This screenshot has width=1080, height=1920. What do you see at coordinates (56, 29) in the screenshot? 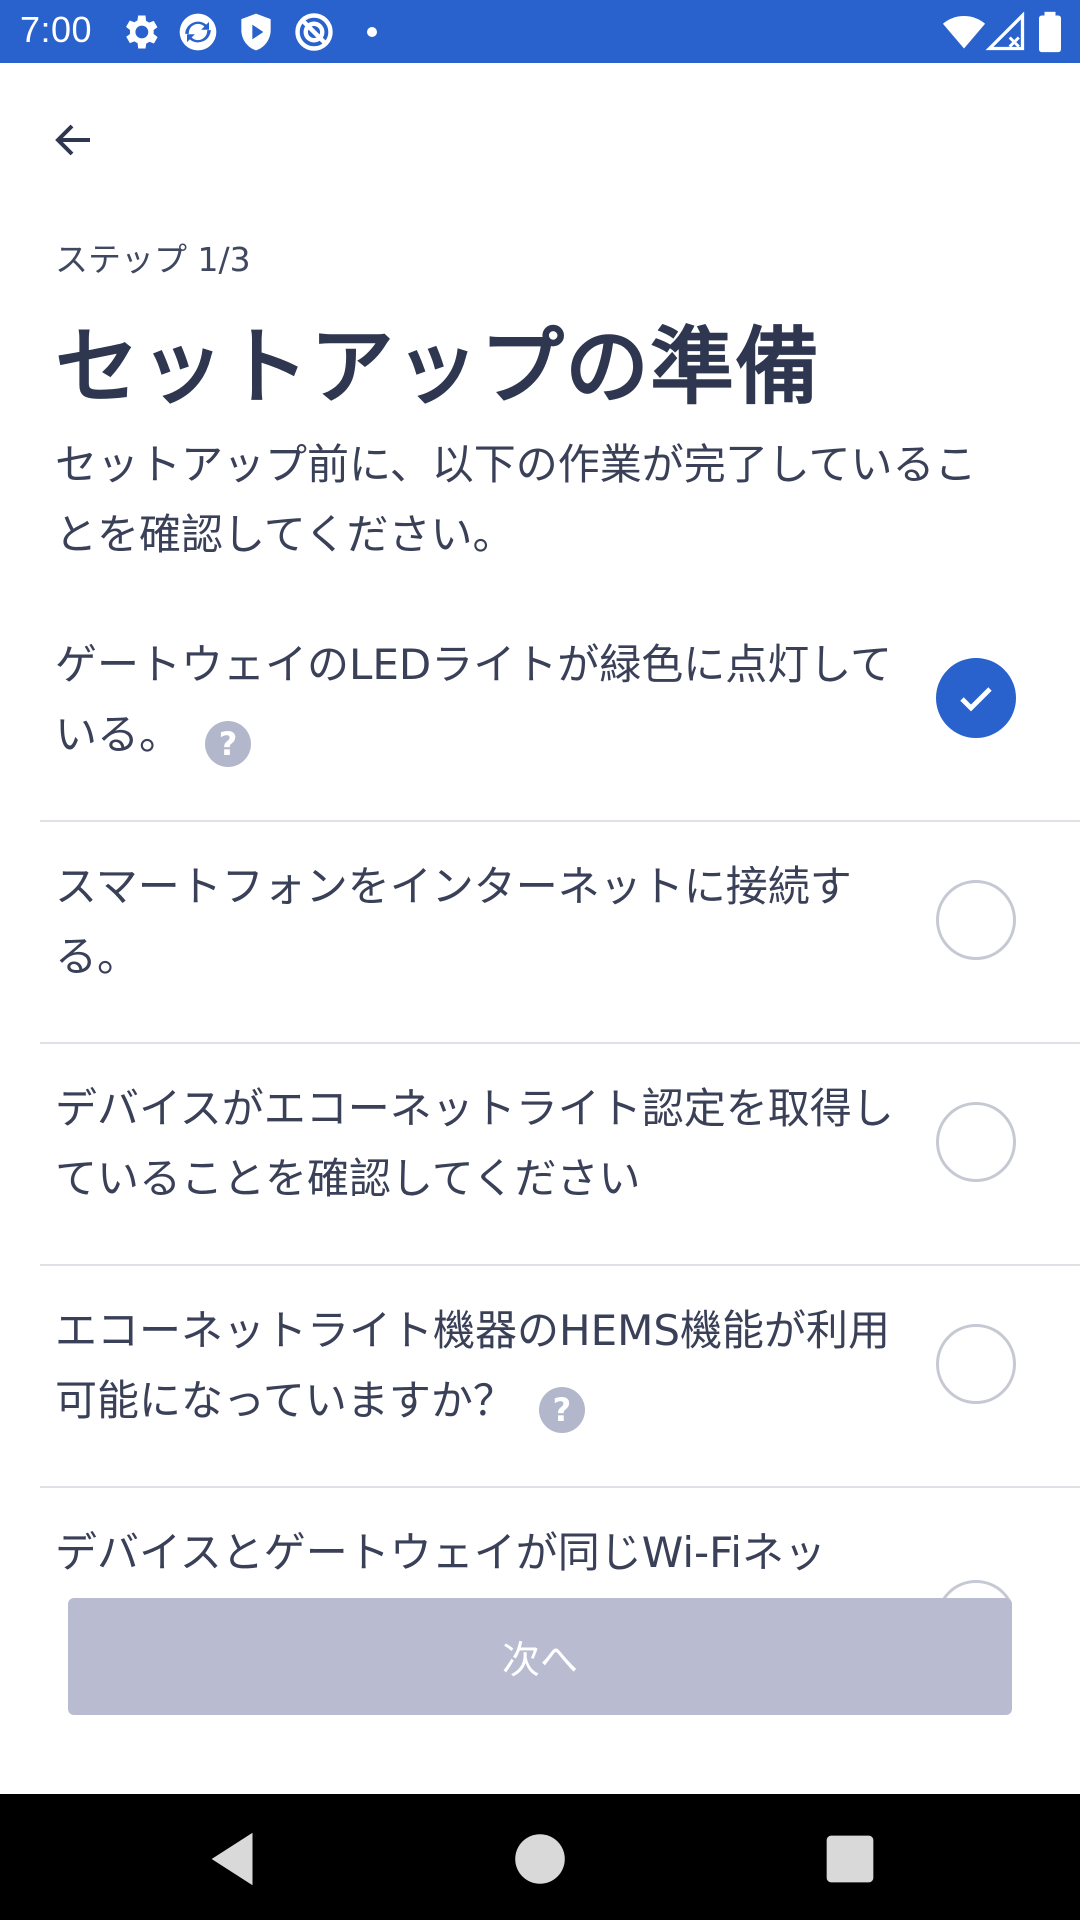
I see `status-time: 7:00` at bounding box center [56, 29].